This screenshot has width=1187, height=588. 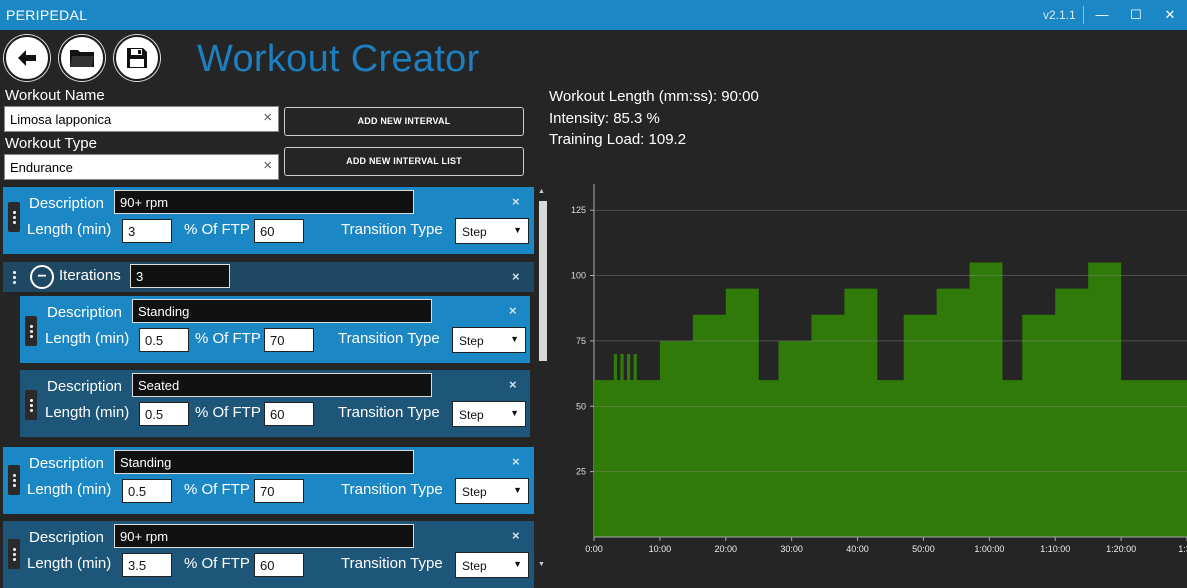 What do you see at coordinates (516, 276) in the screenshot?
I see `remove-interval-list-button: ×` at bounding box center [516, 276].